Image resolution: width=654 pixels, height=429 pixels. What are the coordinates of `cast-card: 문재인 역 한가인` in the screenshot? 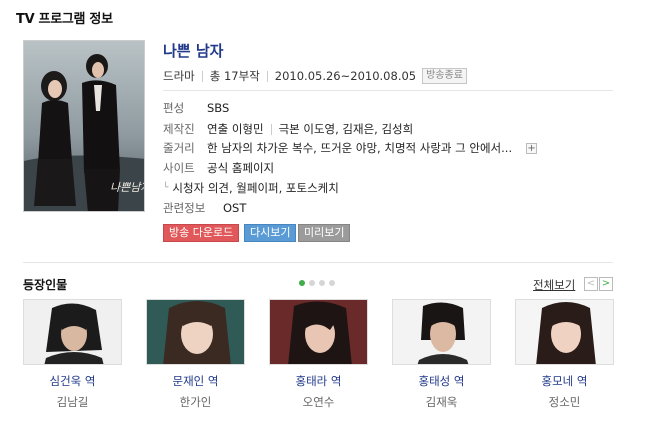 It's located at (195, 354).